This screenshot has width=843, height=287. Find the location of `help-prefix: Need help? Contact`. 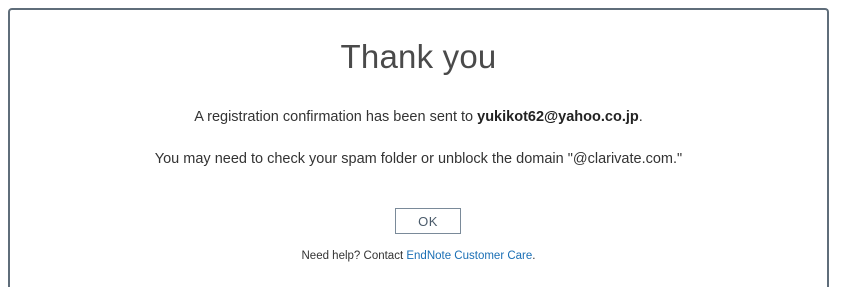

help-prefix: Need help? Contact is located at coordinates (354, 256).